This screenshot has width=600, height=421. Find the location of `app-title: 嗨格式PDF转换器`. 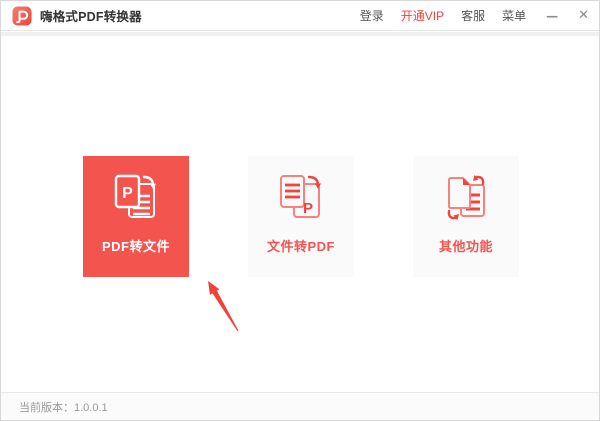

app-title: 嗨格式PDF转换器 is located at coordinates (91, 17).